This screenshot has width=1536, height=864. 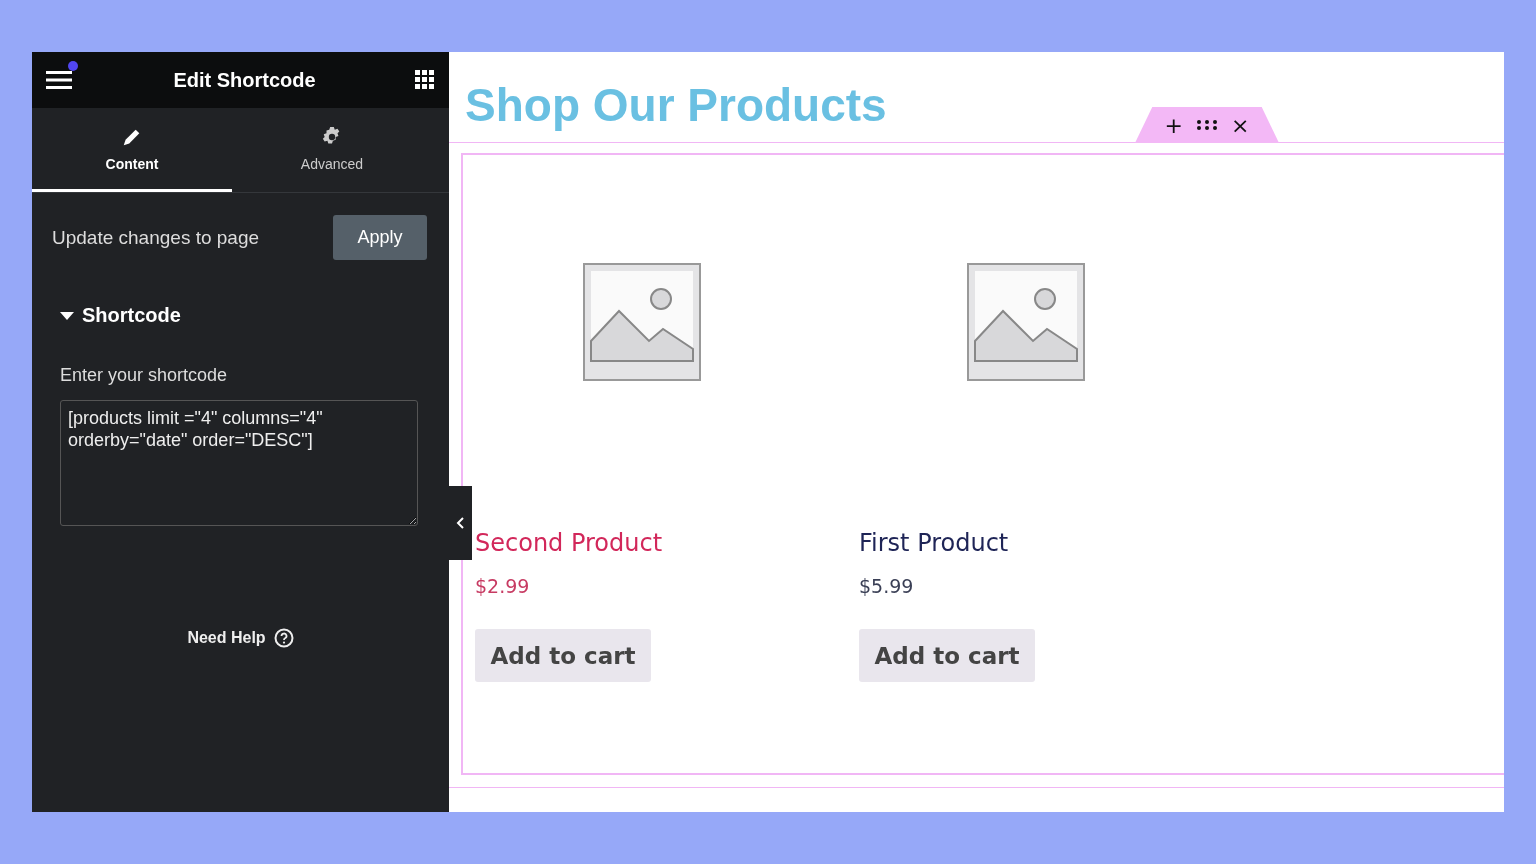 I want to click on section-toggle: Shortcode, so click(x=120, y=315).